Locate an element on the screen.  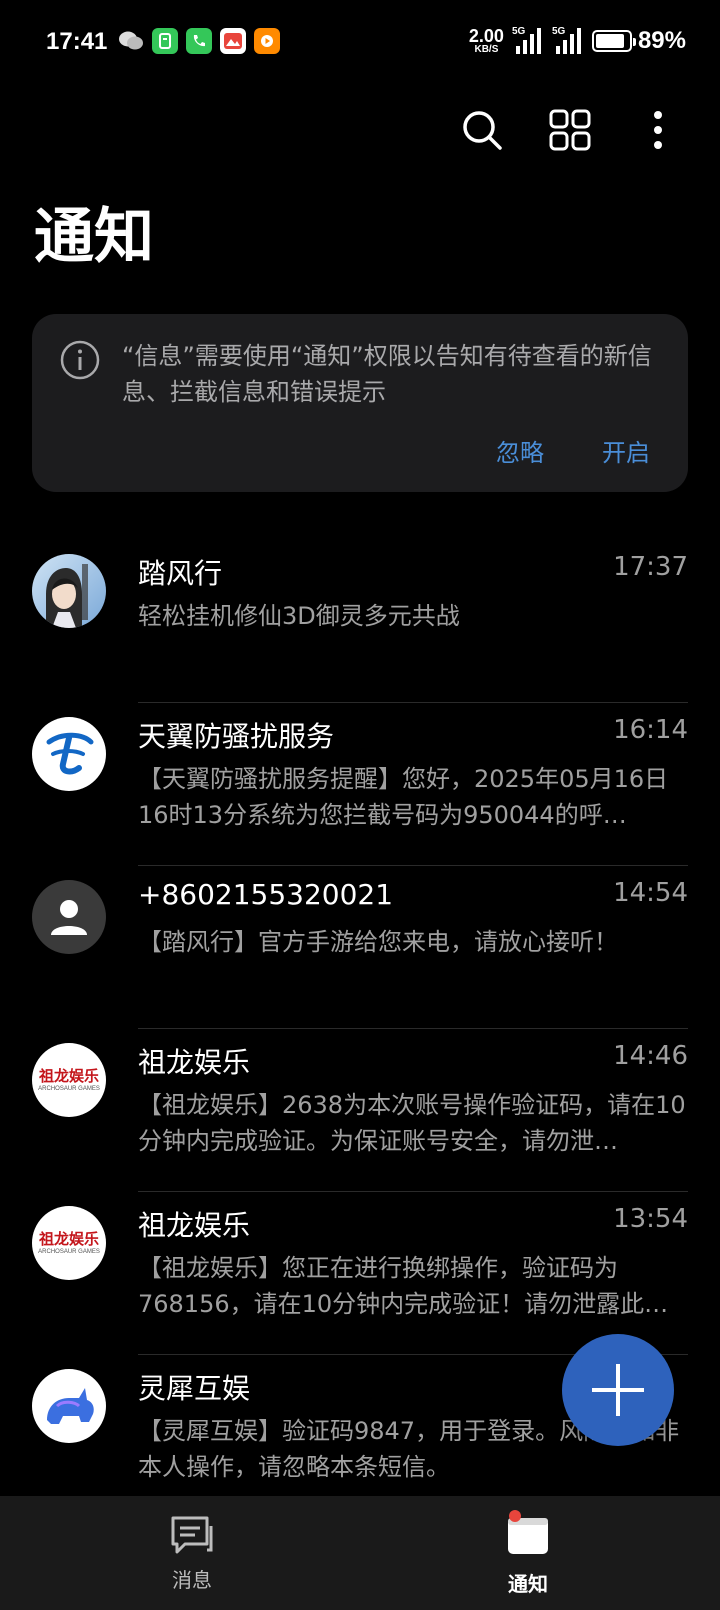
message-time: 14:46 is located at coordinates (650, 1056).